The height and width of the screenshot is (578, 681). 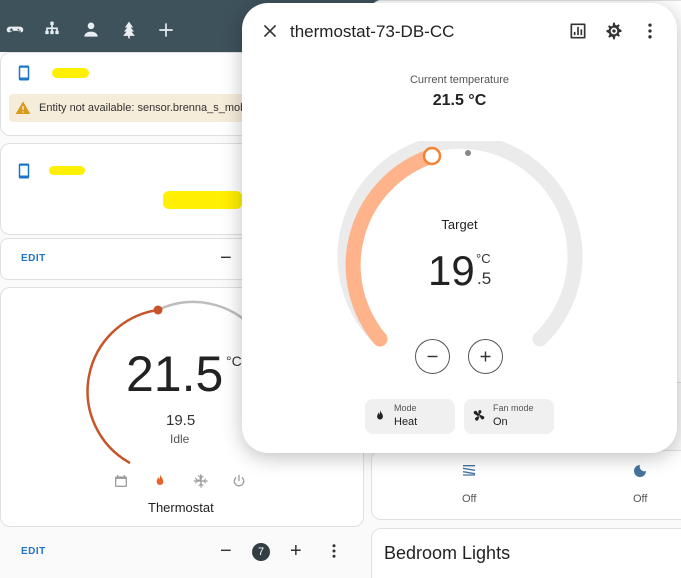 What do you see at coordinates (372, 31) in the screenshot?
I see `dialog-title: thermostat-73-DB-CC` at bounding box center [372, 31].